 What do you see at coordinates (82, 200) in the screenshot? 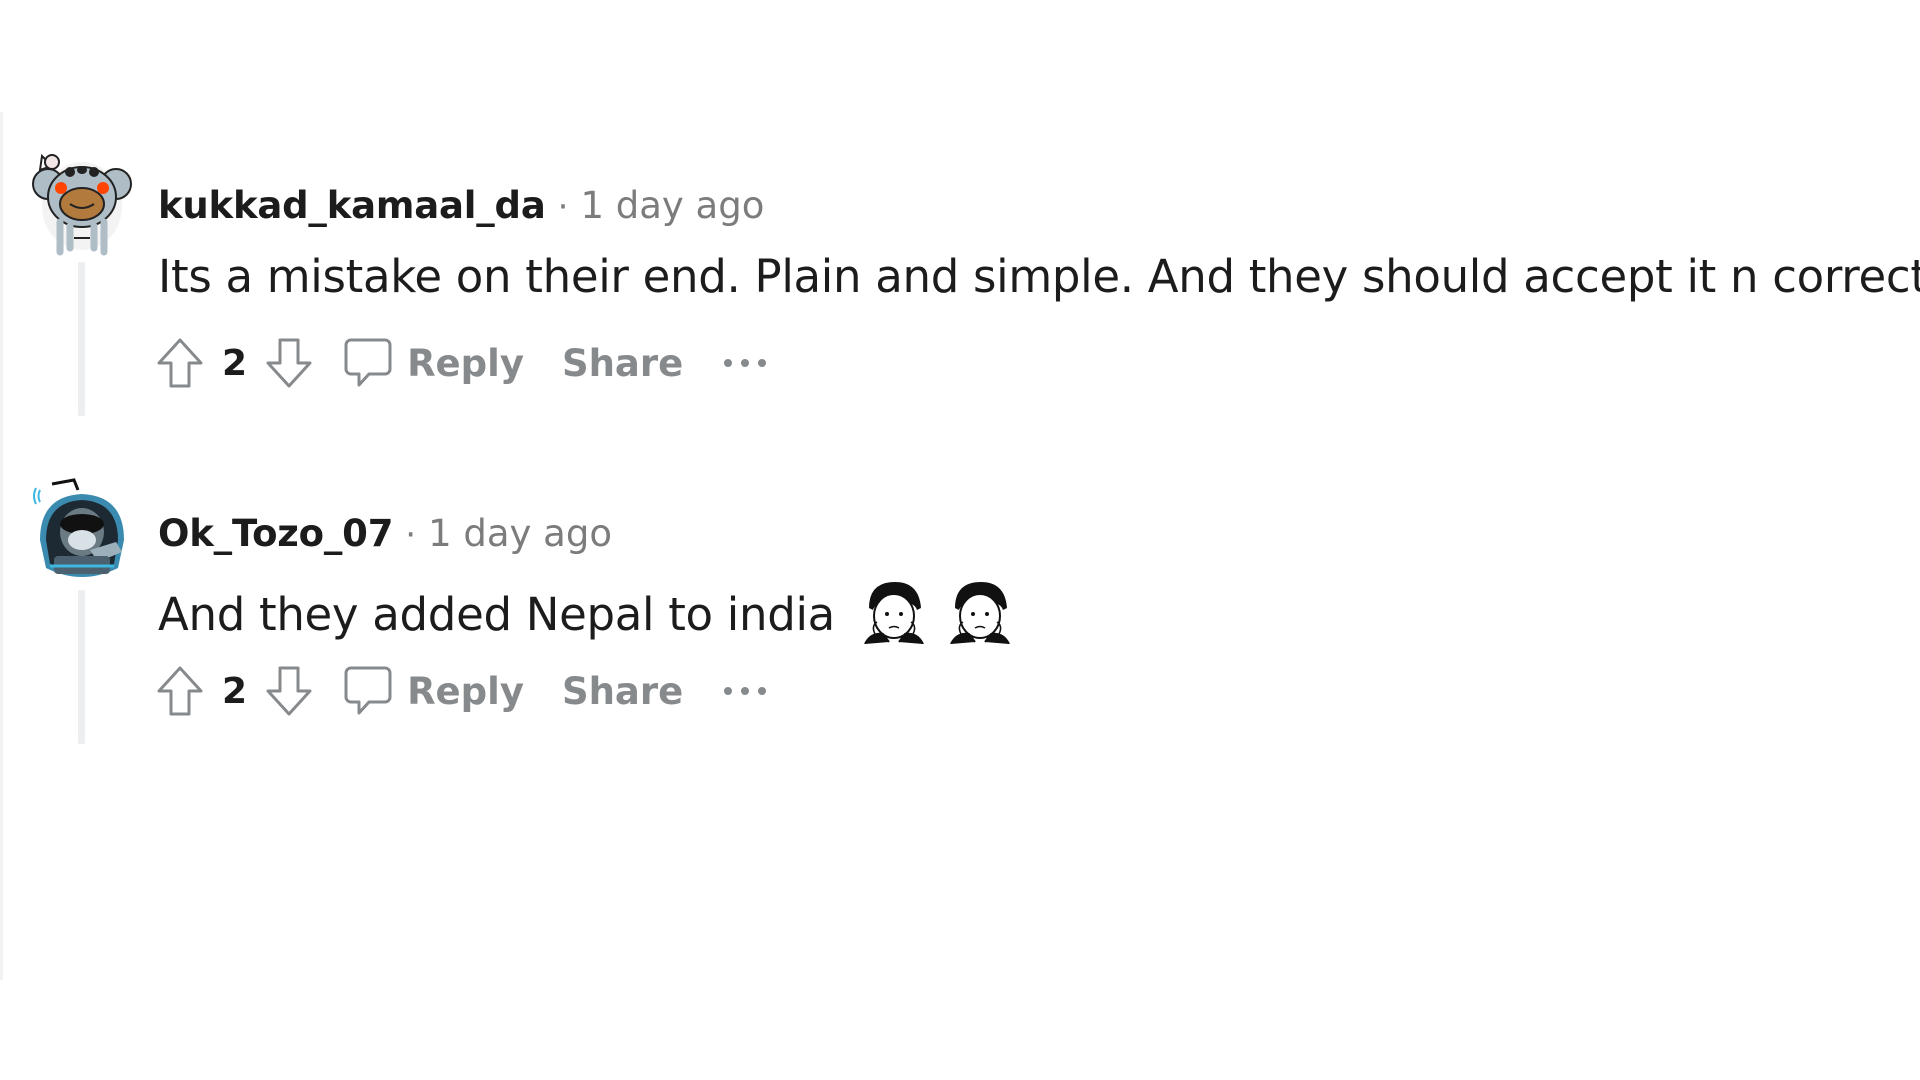
I see `koala-avatar-icon` at bounding box center [82, 200].